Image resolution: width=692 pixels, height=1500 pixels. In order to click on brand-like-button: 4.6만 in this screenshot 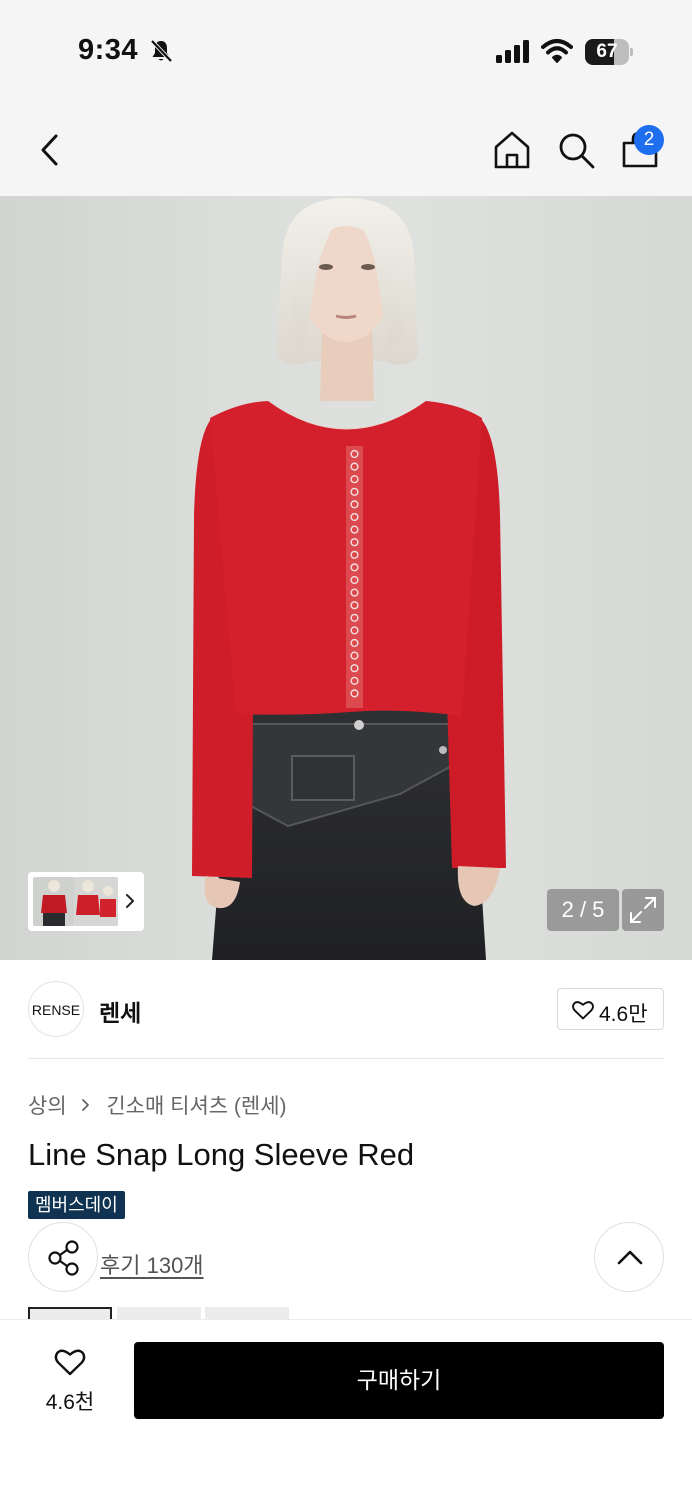, I will do `click(610, 1009)`.